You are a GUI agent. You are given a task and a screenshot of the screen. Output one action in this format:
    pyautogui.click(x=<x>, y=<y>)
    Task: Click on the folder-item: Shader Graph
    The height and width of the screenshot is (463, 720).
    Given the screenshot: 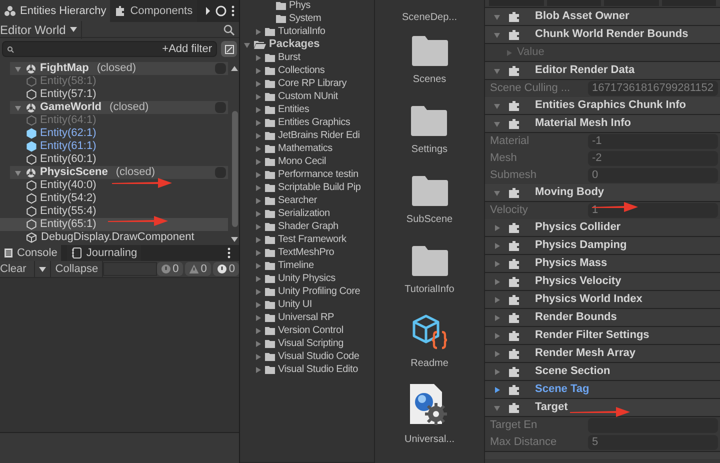 What is the action you would take?
    pyautogui.click(x=308, y=226)
    